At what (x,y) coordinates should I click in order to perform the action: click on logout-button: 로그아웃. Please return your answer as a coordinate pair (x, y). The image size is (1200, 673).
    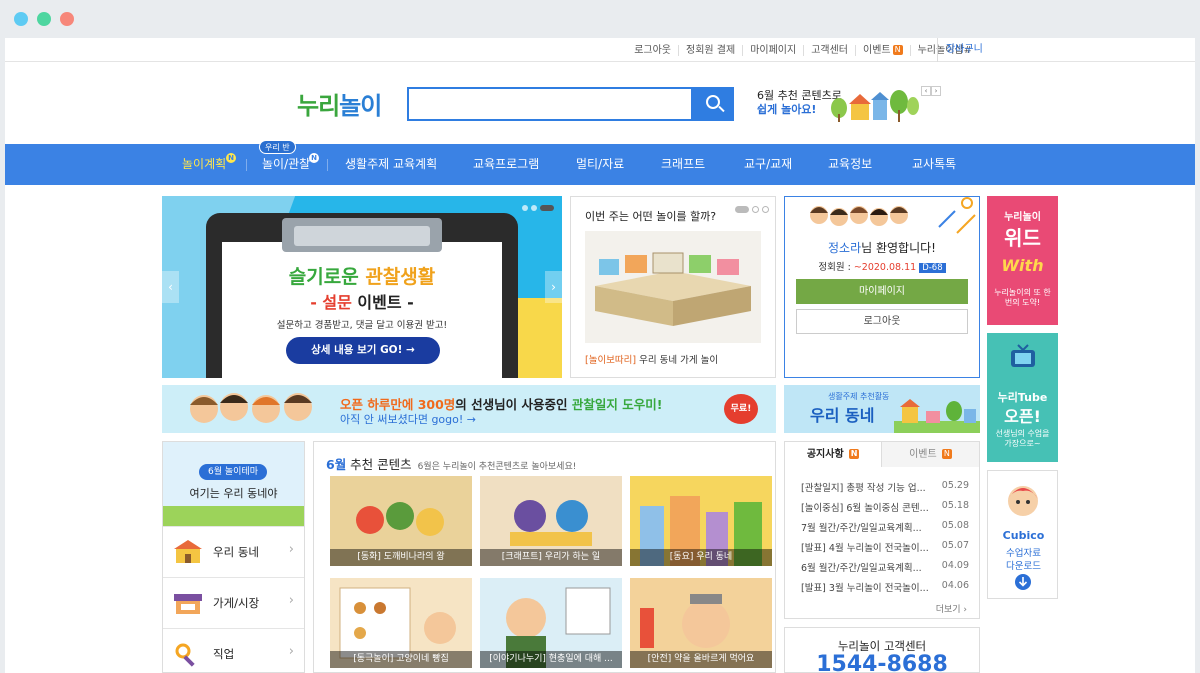
    Looking at the image, I should click on (882, 321).